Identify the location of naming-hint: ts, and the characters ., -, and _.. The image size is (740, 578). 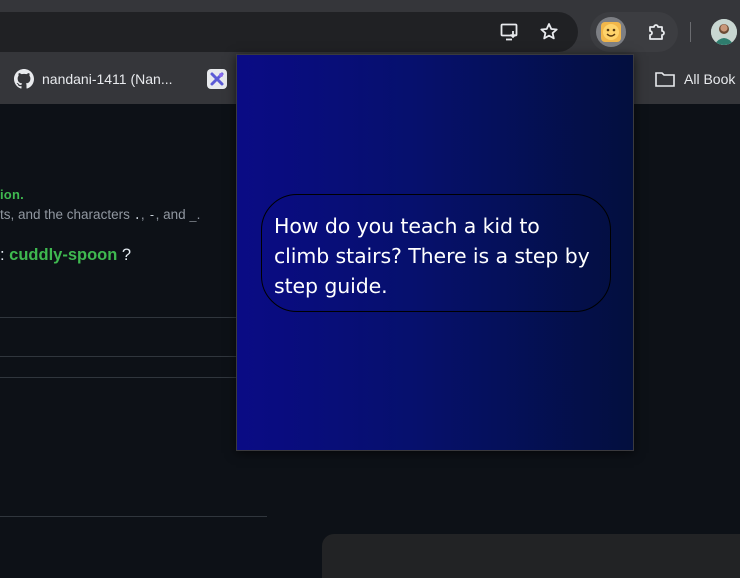
(100, 214).